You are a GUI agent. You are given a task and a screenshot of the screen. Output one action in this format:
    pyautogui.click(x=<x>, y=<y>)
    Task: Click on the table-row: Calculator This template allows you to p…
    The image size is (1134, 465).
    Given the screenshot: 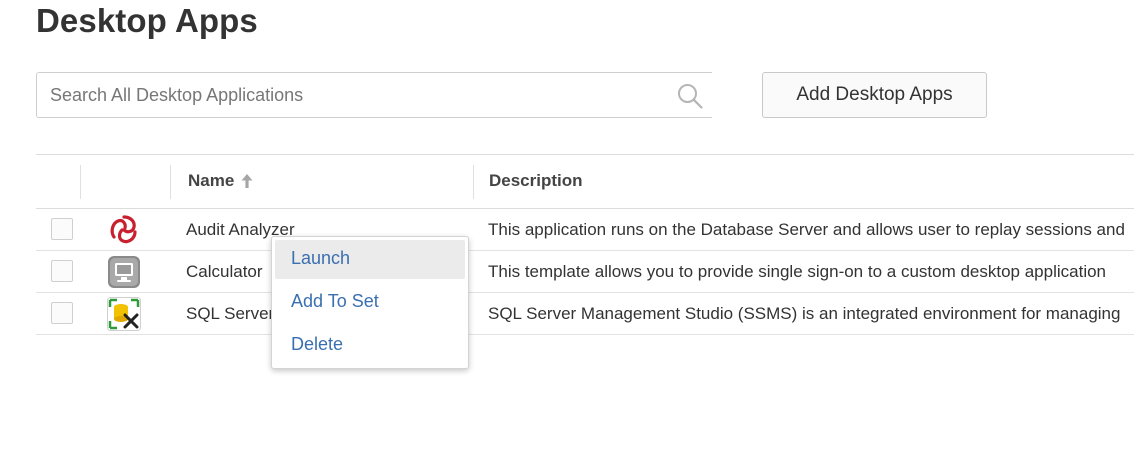 What is the action you would take?
    pyautogui.click(x=585, y=272)
    